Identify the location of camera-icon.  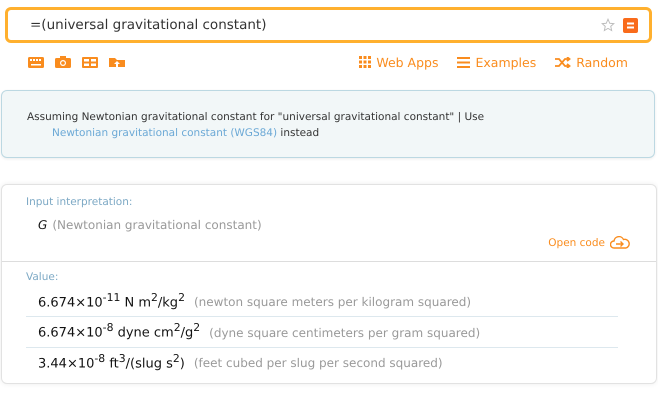
(63, 62).